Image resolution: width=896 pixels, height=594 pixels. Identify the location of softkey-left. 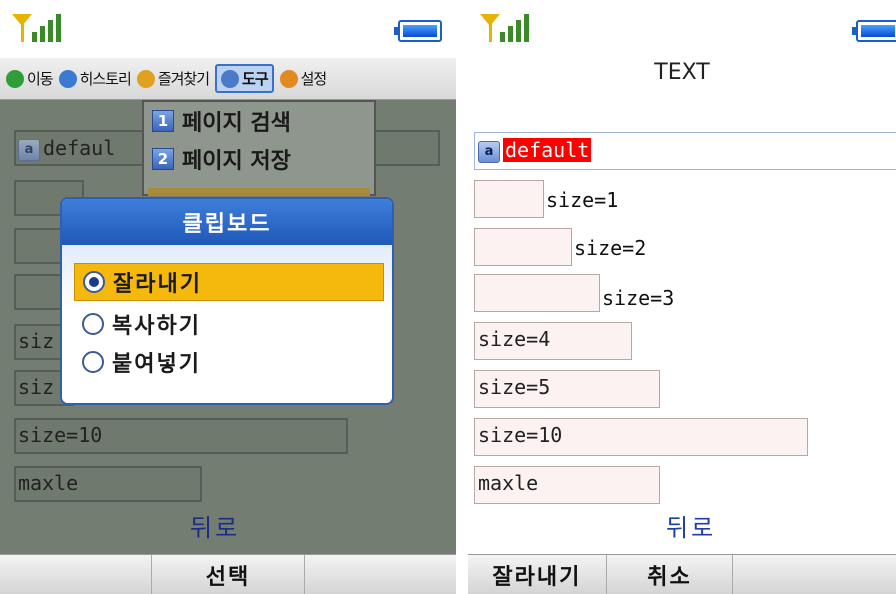
(76, 574).